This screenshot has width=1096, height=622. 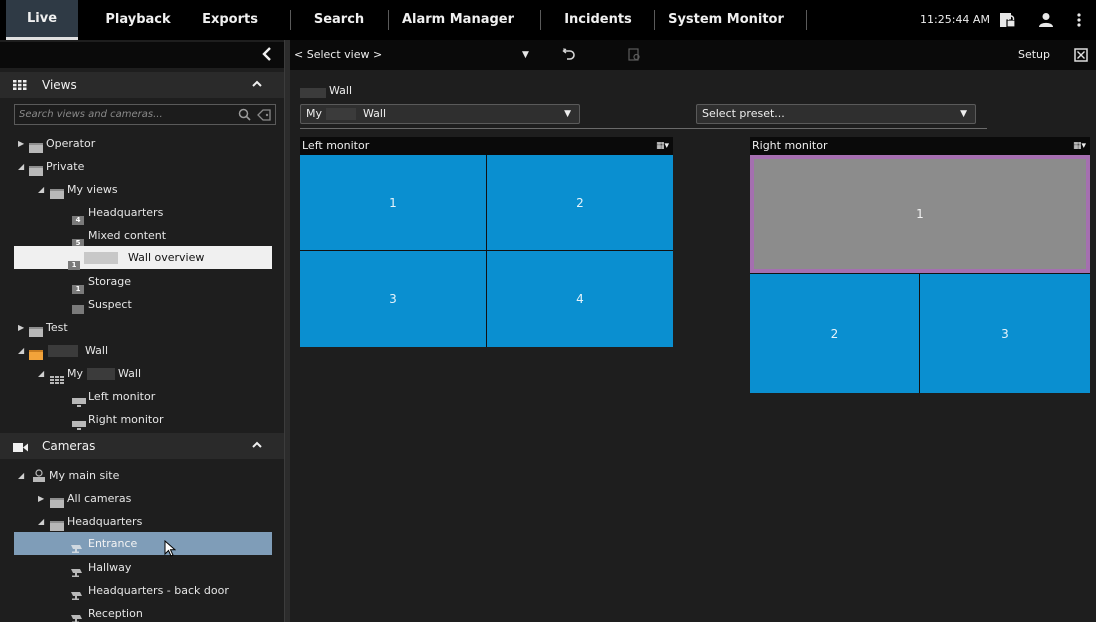 I want to click on tree-item-label: Storage, so click(x=110, y=281).